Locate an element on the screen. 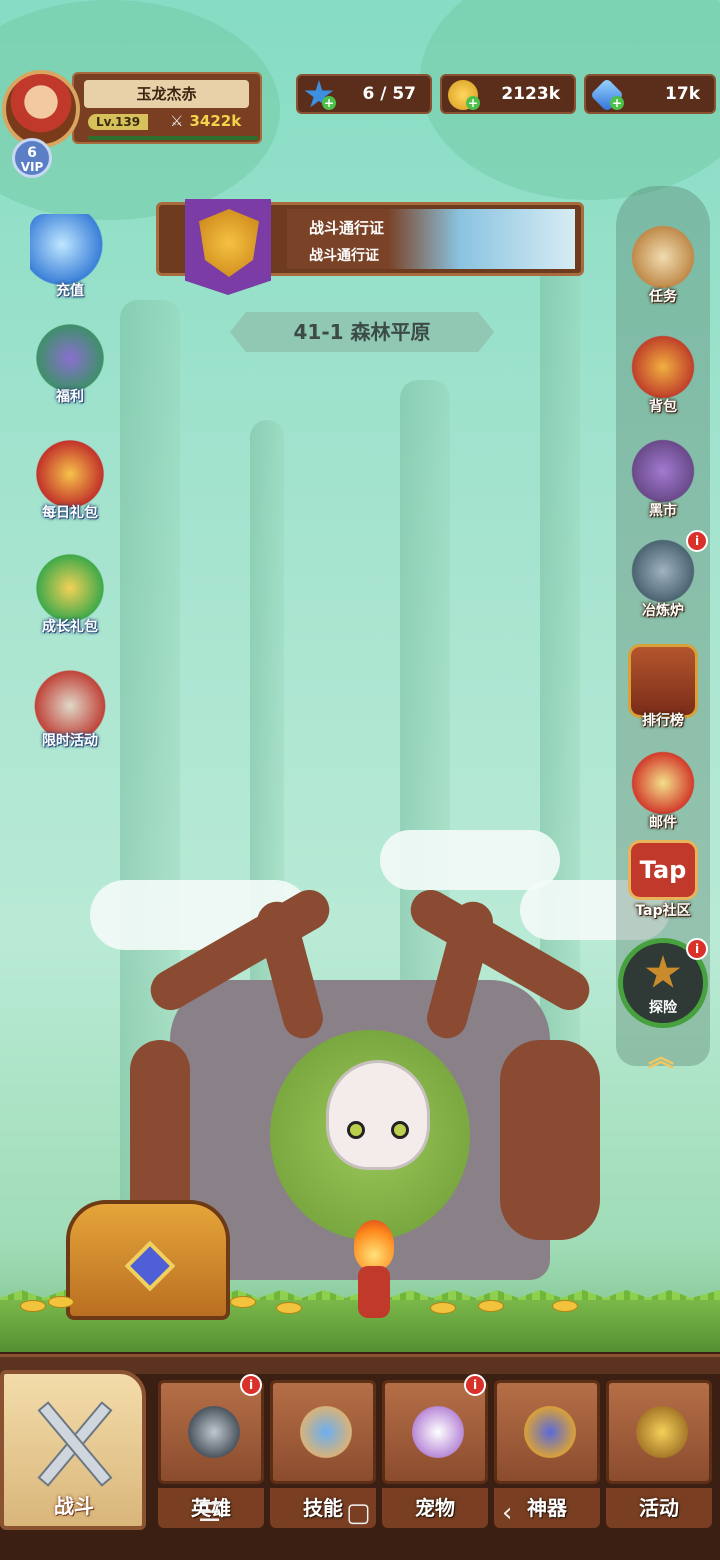  gem-value: 17k is located at coordinates (682, 94).